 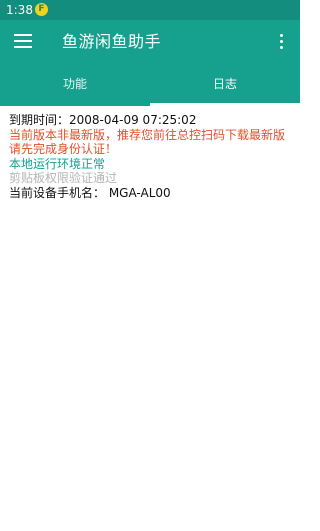 What do you see at coordinates (225, 104) in the screenshot?
I see `tab-active-indicator` at bounding box center [225, 104].